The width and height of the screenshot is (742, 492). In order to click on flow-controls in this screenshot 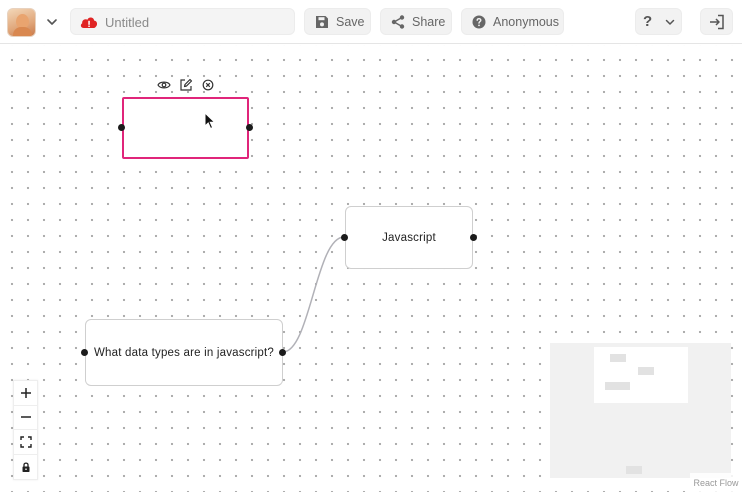, I will do `click(25, 430)`.